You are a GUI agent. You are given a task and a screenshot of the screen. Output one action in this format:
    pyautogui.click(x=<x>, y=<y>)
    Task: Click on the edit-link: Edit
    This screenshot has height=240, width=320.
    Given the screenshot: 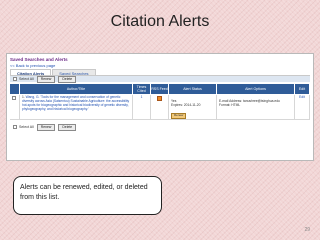 What is the action you would take?
    pyautogui.click(x=302, y=97)
    